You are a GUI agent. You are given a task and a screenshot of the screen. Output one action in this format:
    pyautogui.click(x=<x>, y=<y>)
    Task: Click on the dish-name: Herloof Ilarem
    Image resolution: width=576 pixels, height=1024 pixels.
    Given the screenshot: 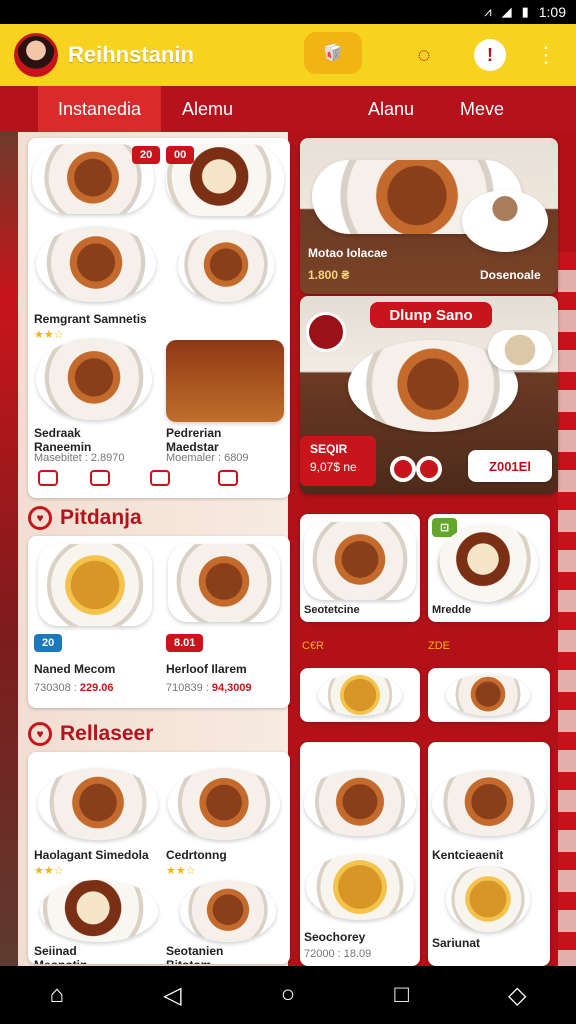 What is the action you would take?
    pyautogui.click(x=206, y=669)
    